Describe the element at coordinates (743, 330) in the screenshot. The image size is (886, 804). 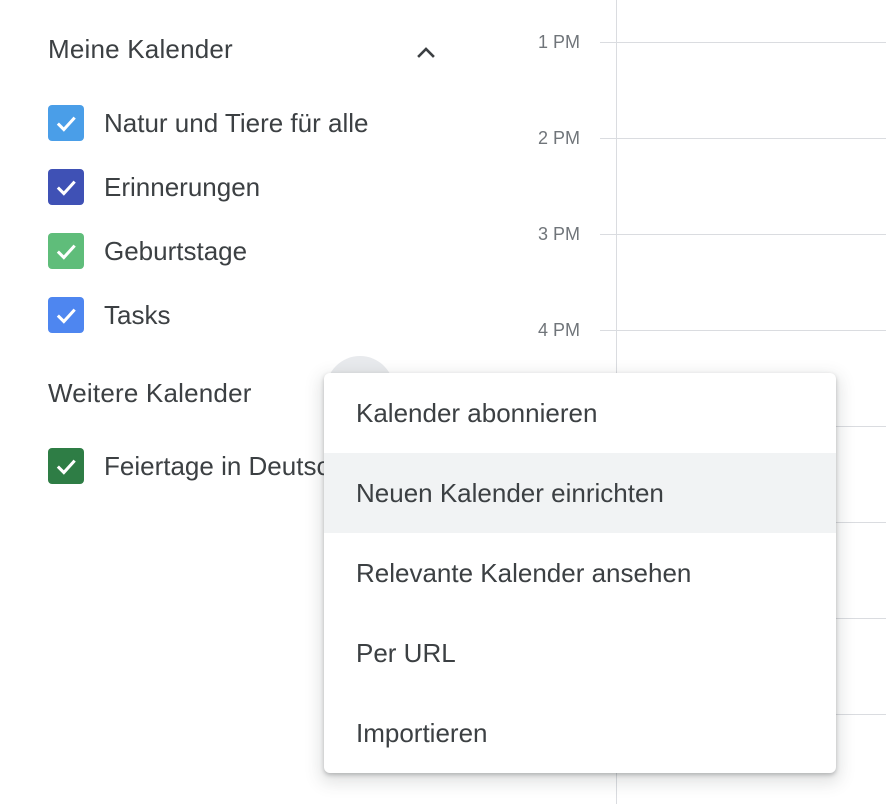
I see `hour-line-4pm` at that location.